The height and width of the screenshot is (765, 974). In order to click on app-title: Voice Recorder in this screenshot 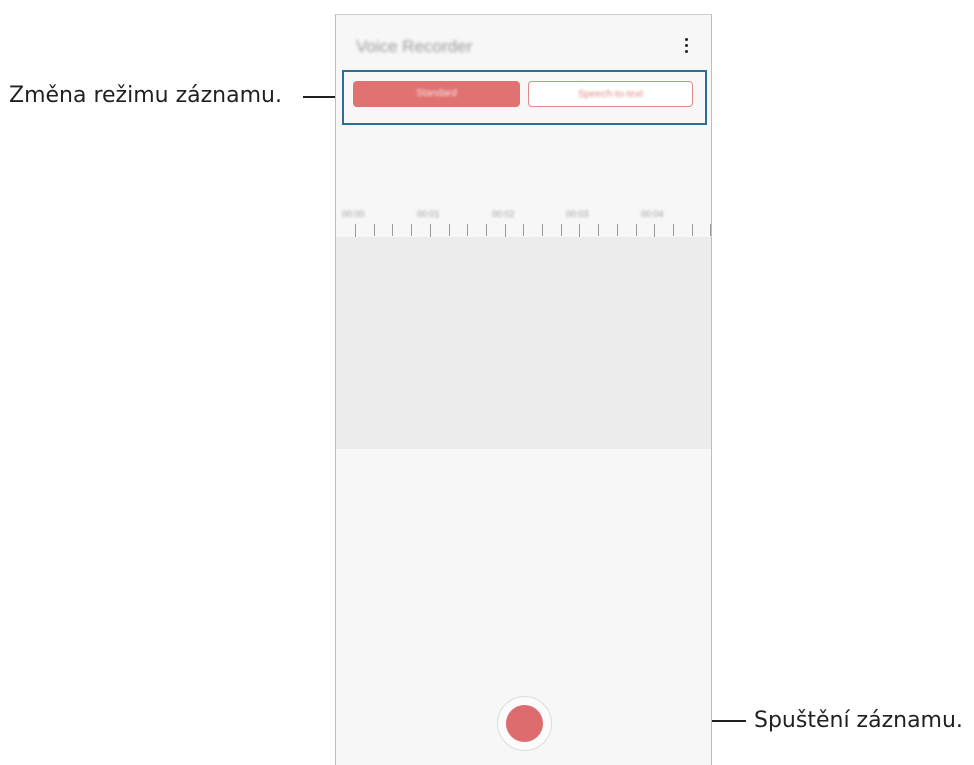, I will do `click(414, 46)`.